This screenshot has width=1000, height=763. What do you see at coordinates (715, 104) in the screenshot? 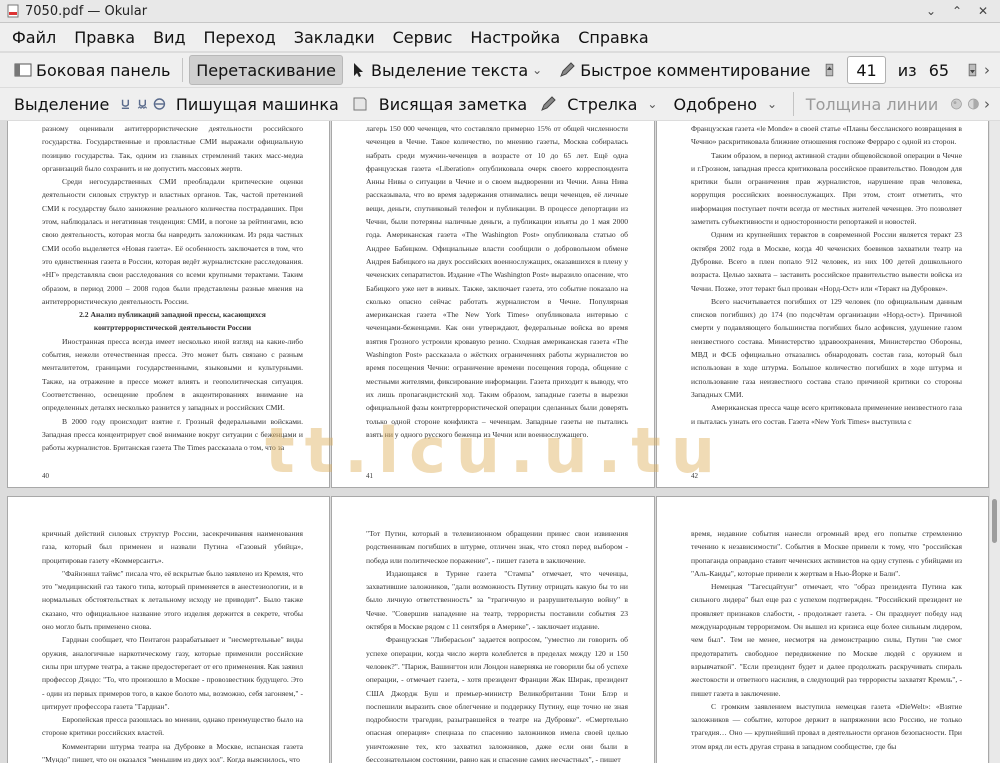
I see `stamp-label: Одобрено` at bounding box center [715, 104].